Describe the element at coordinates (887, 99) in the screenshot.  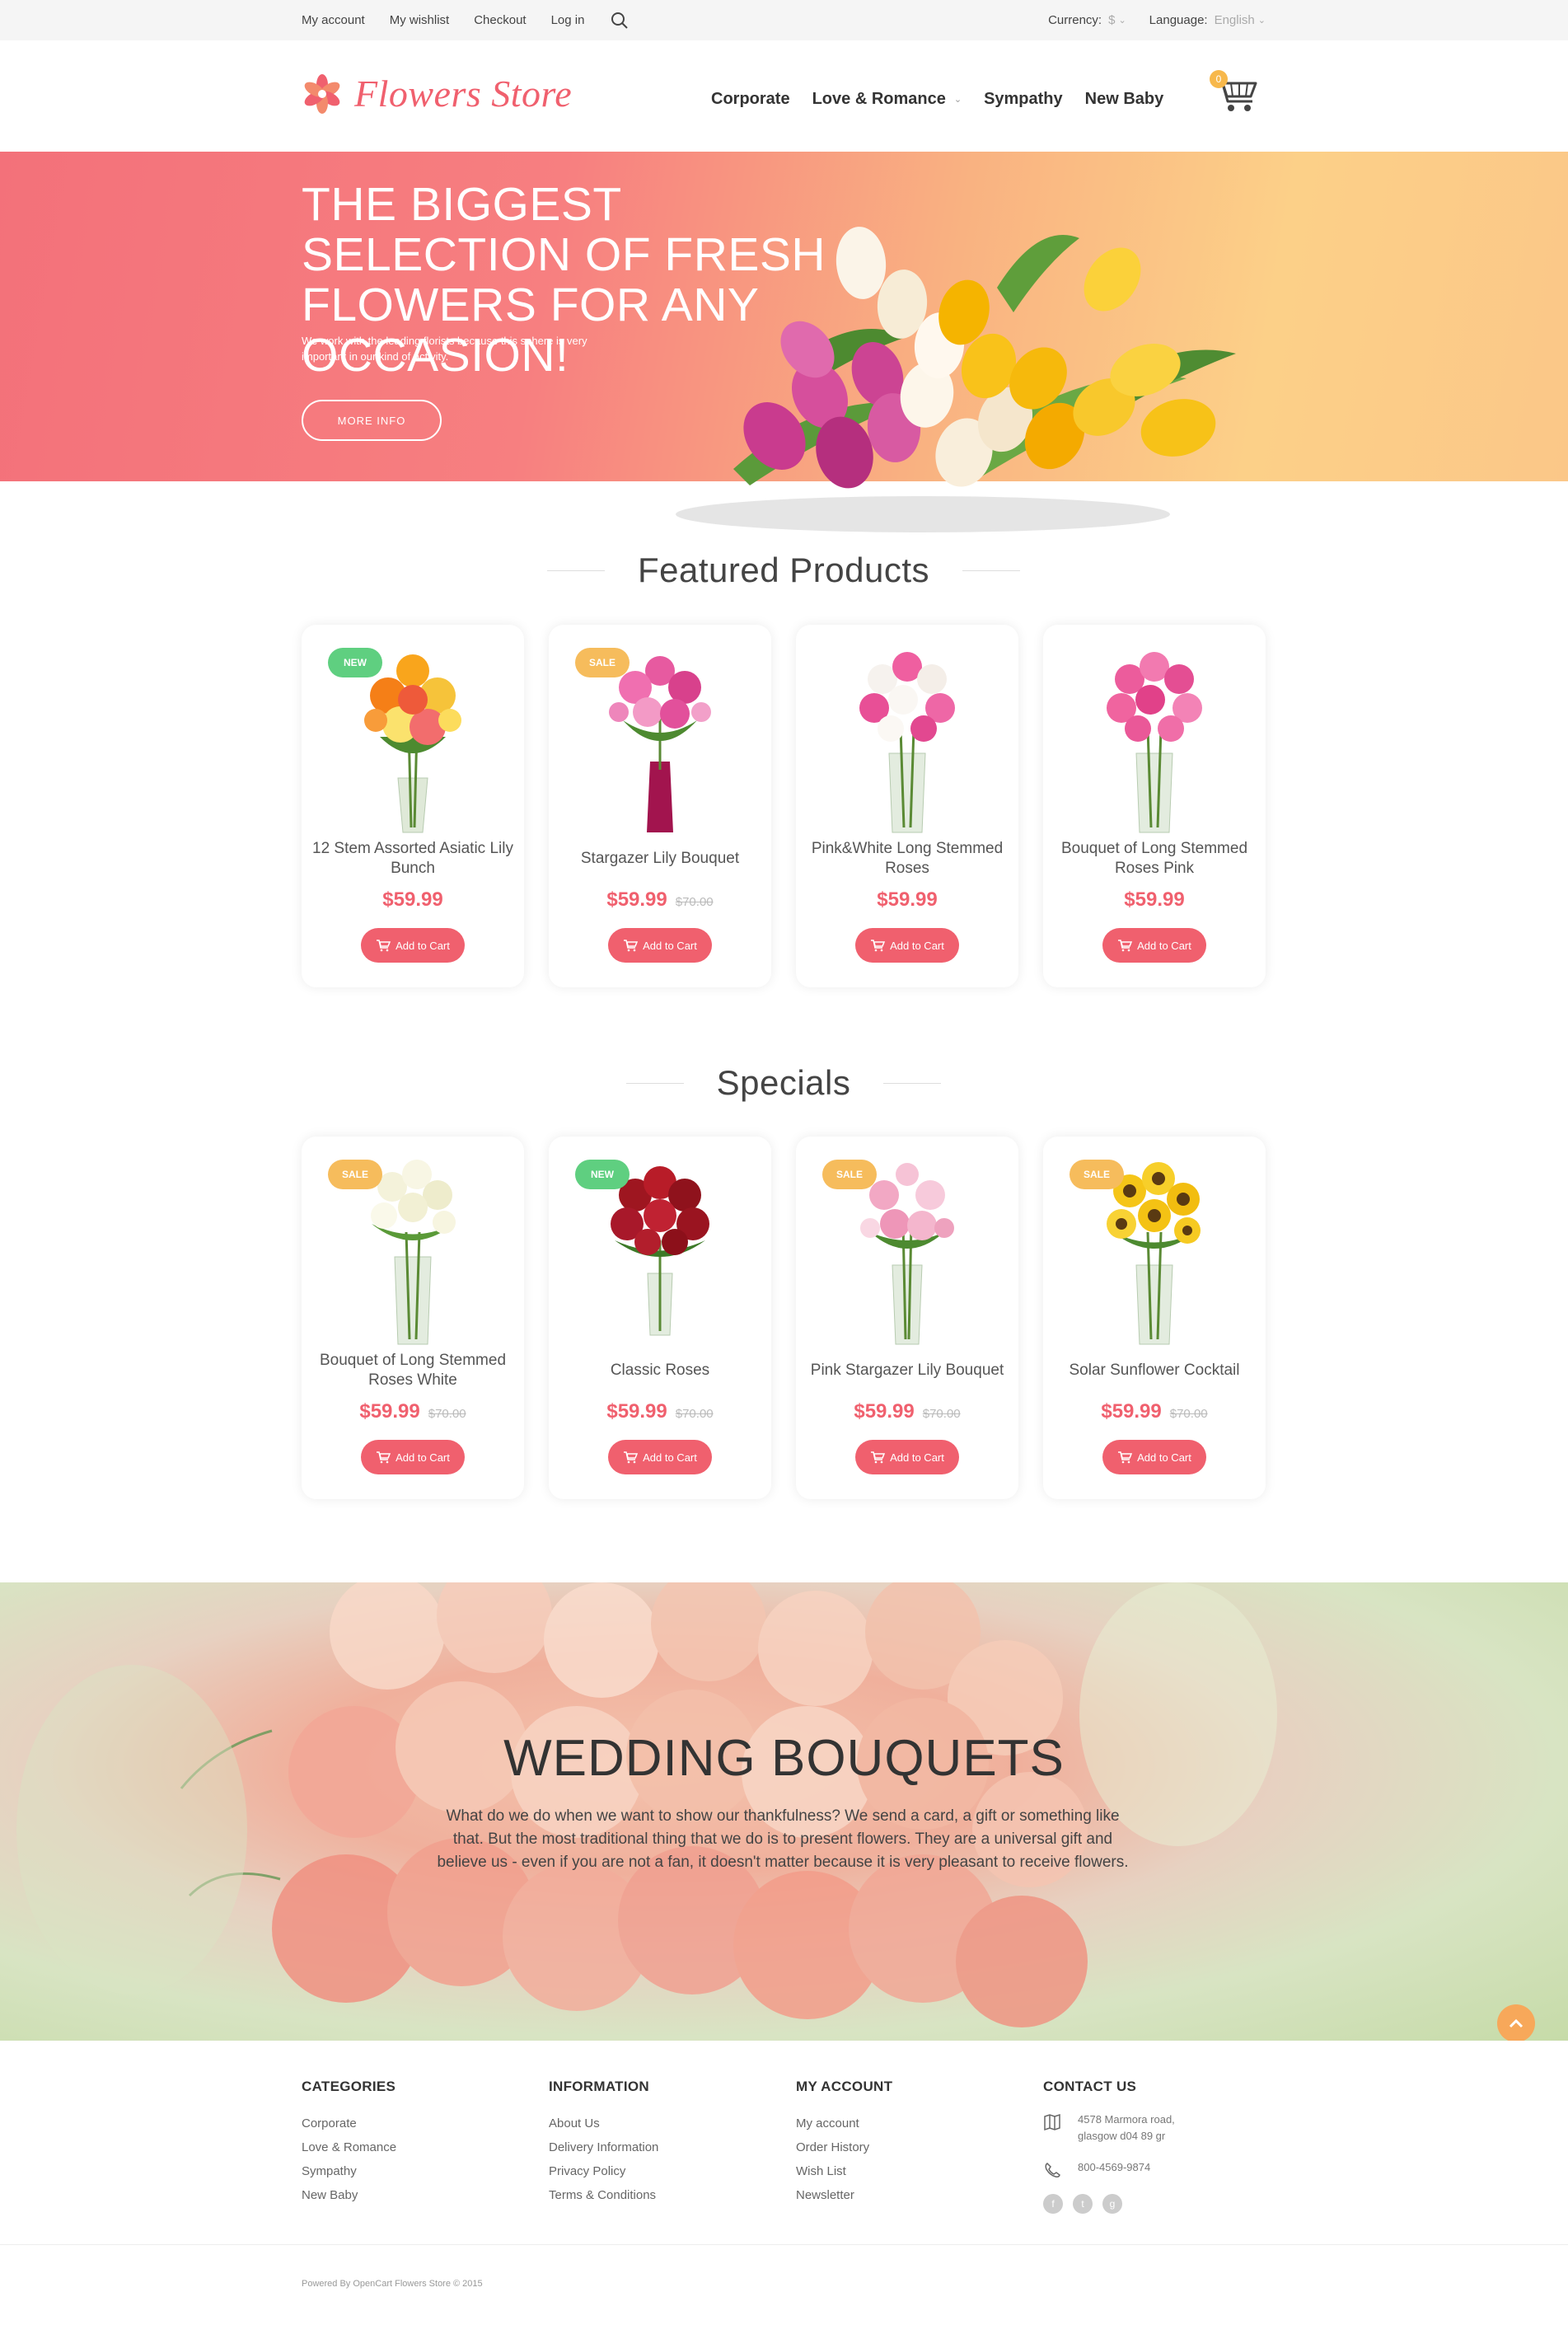
I see `nav-love-romance: Love & Romance ⌄` at that location.